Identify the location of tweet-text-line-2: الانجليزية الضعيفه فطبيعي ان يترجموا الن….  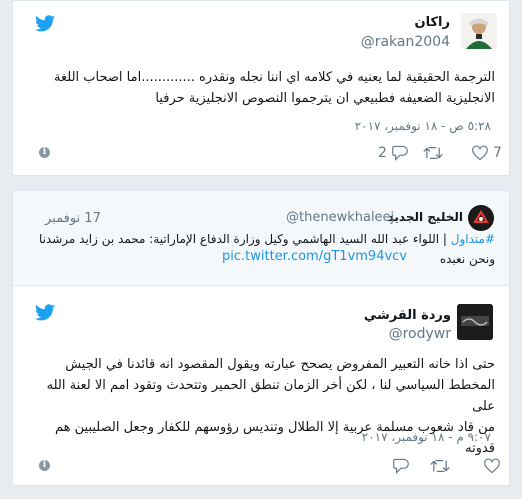
(325, 98).